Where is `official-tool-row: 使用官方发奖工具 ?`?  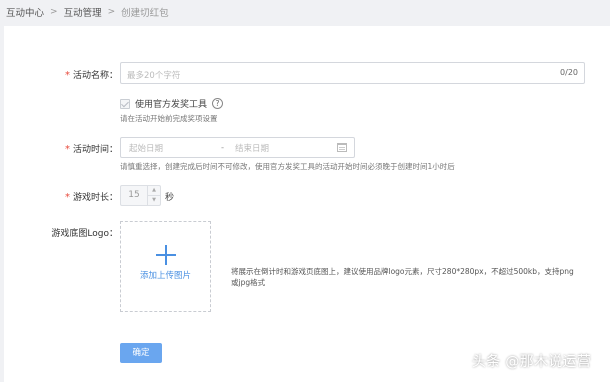
official-tool-row: 使用官方发奖工具 ? is located at coordinates (172, 103).